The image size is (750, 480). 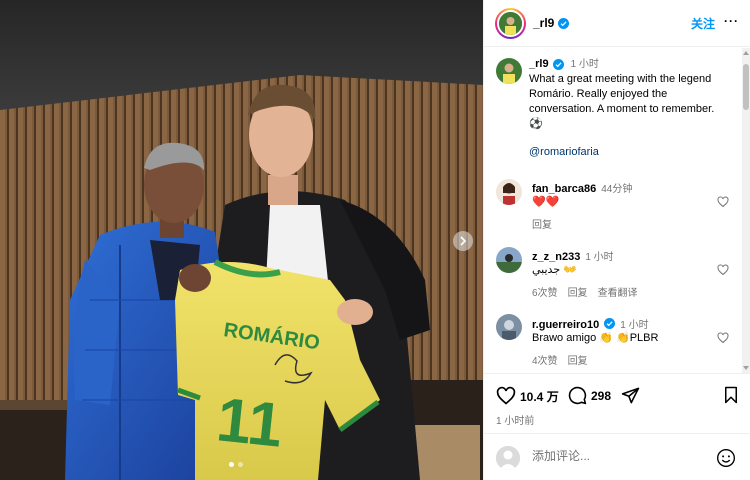 What do you see at coordinates (506, 395) in the screenshot?
I see `heart-icon` at bounding box center [506, 395].